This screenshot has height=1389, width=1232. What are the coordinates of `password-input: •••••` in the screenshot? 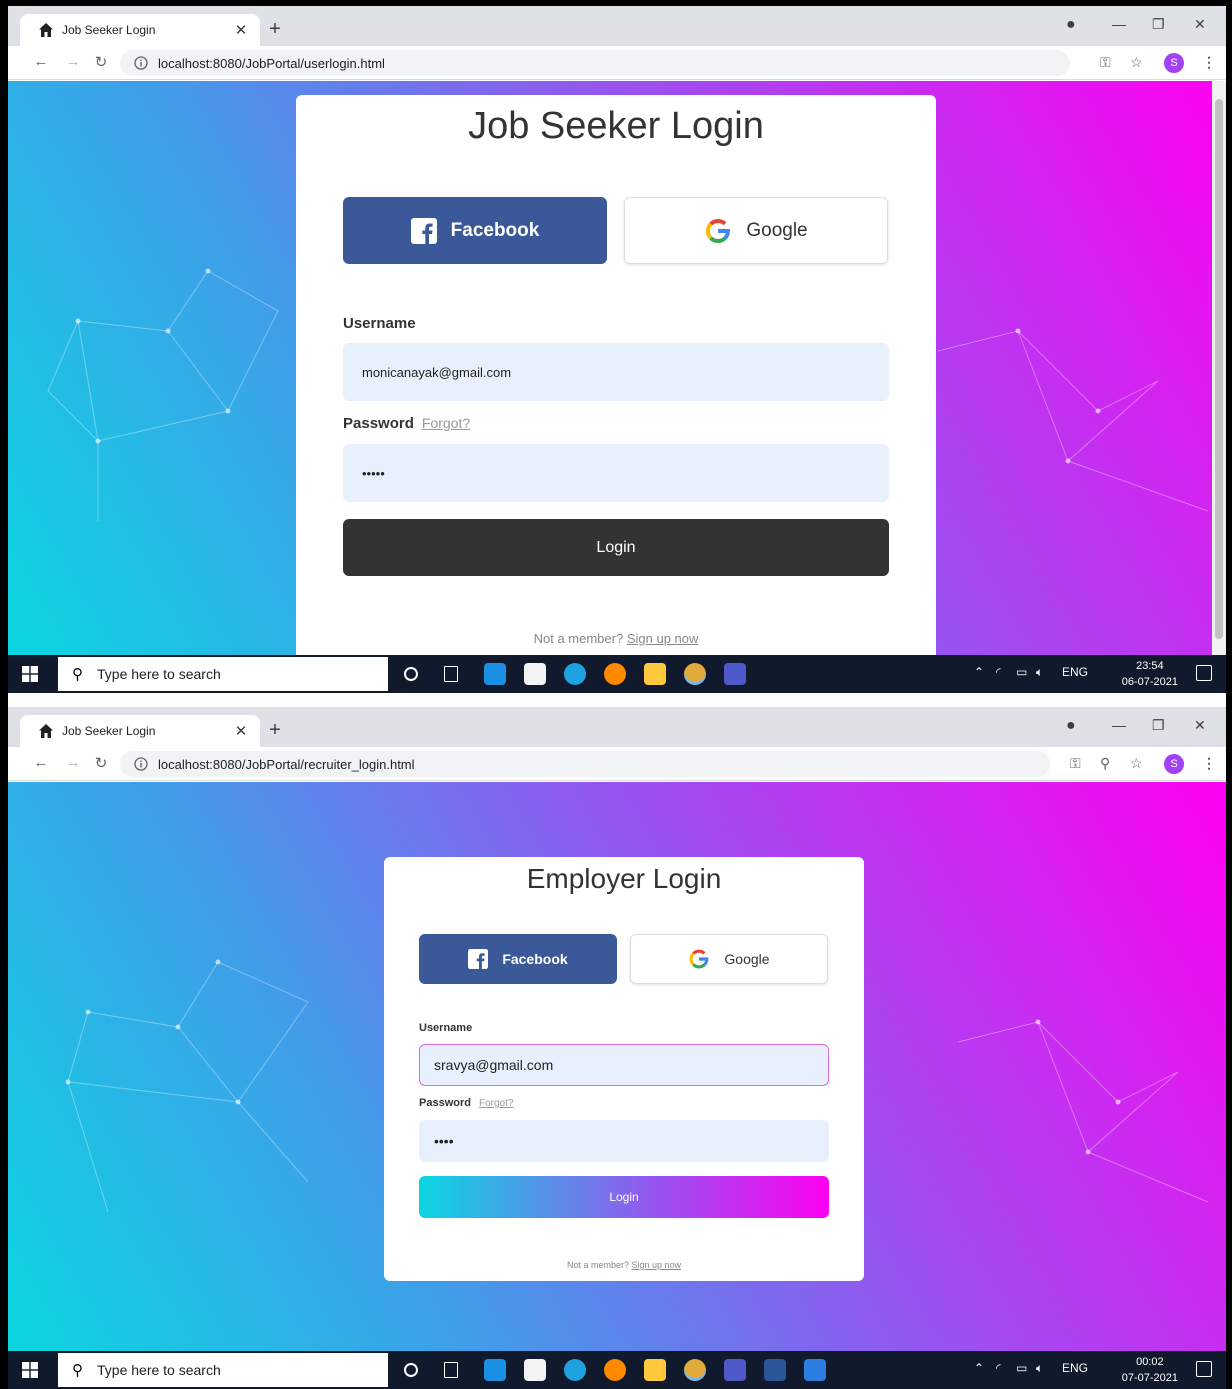 It's located at (616, 473).